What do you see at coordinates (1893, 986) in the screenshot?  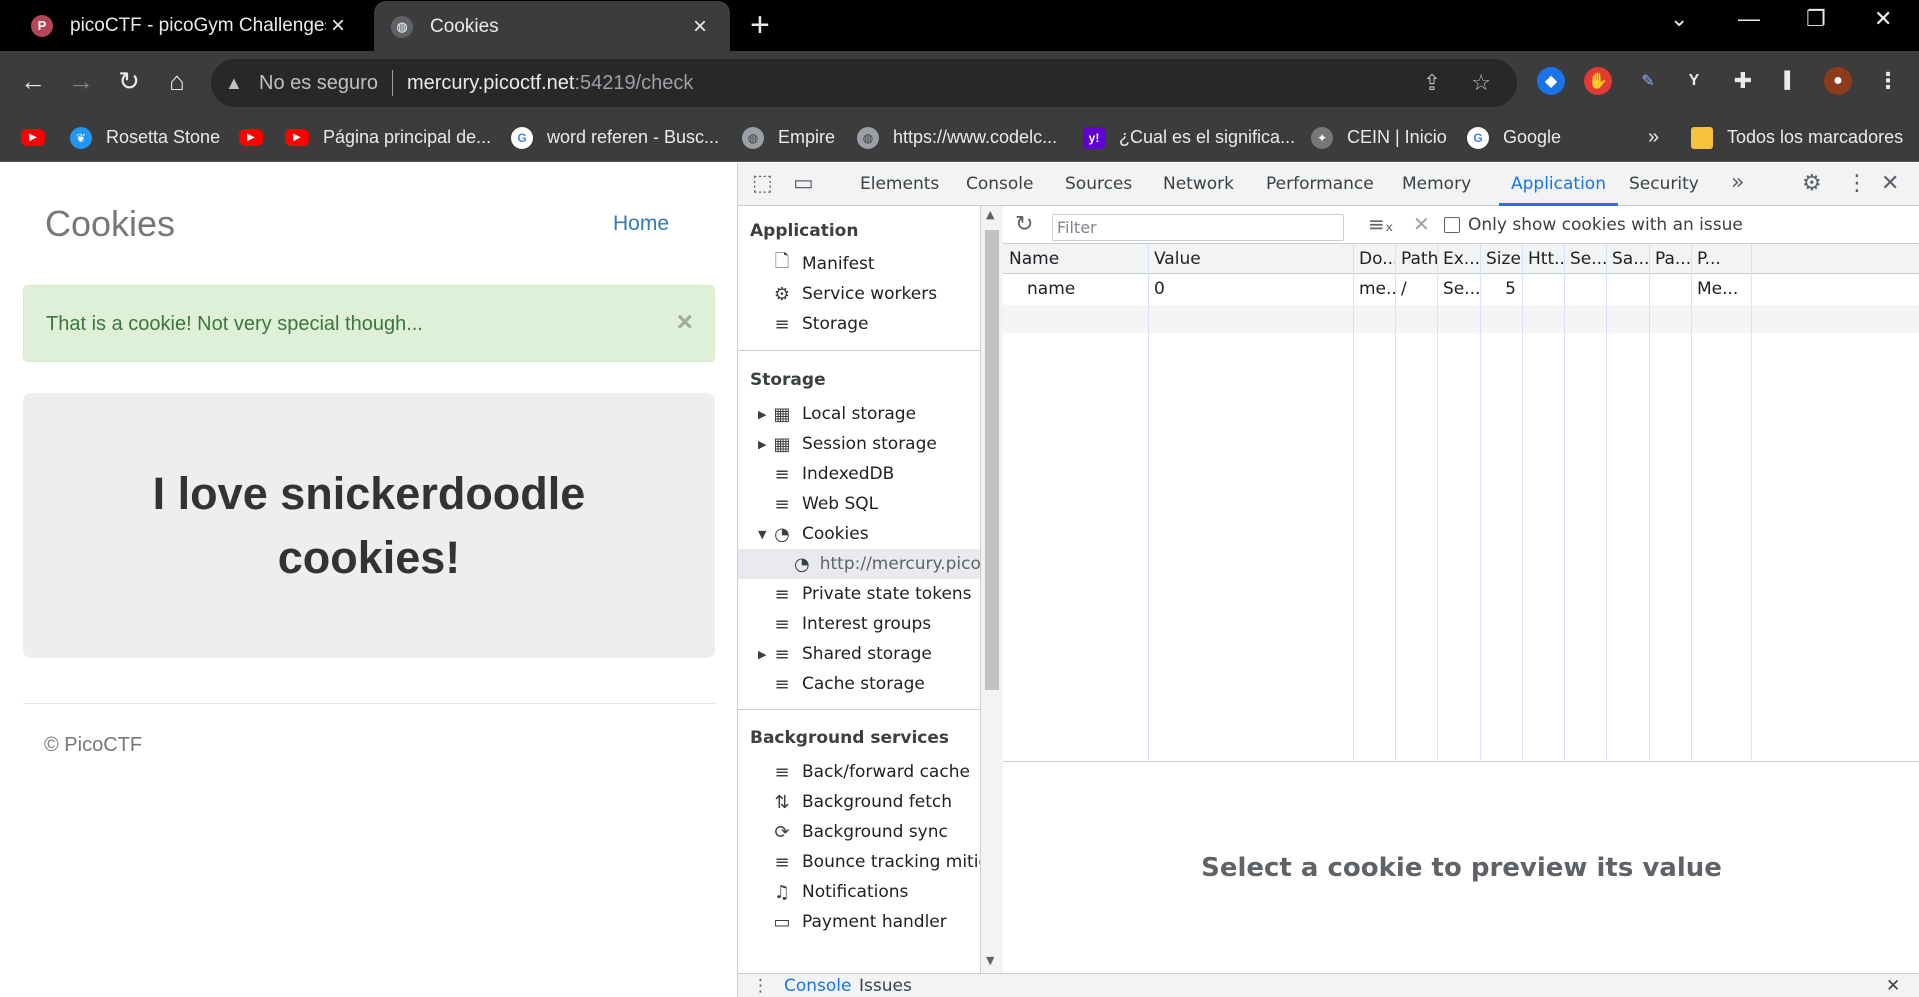 I see `close-drawer-icon: ✕` at bounding box center [1893, 986].